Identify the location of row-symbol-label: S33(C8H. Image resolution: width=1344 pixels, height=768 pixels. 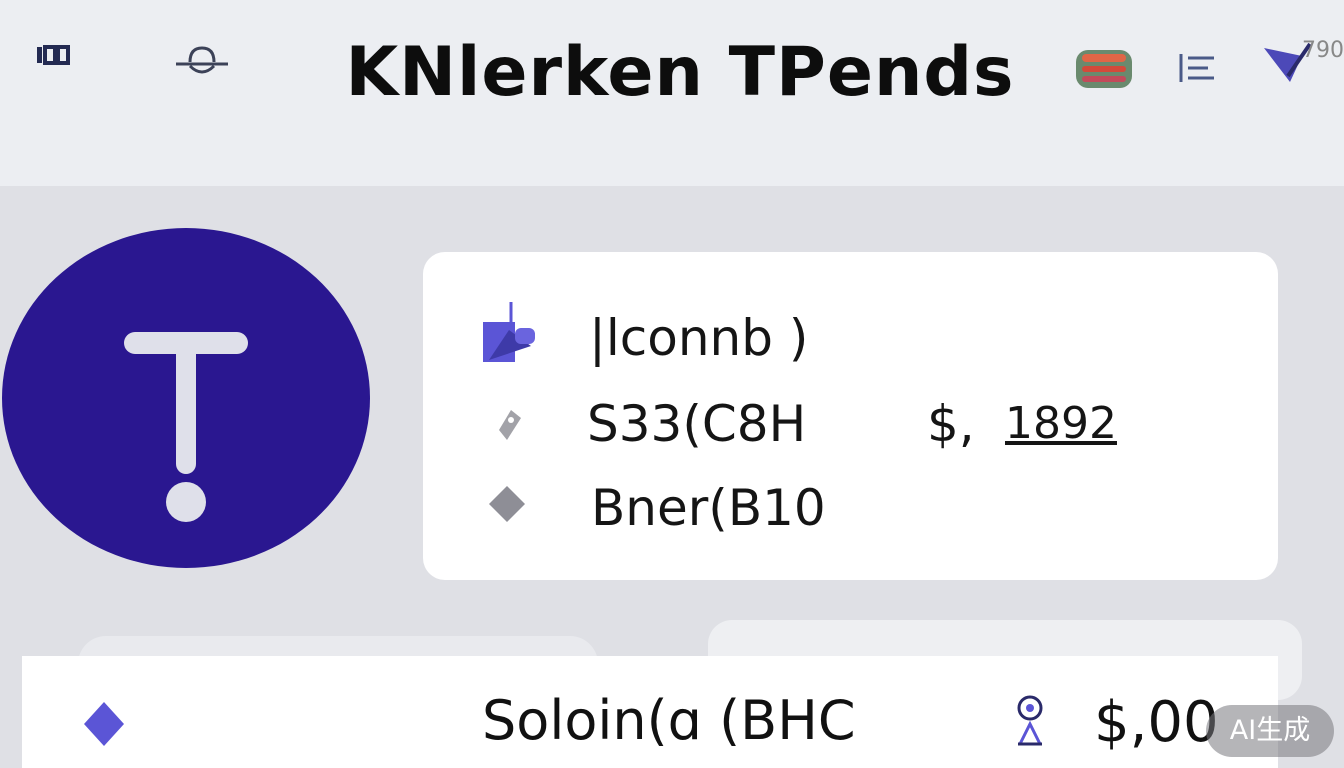
(697, 424).